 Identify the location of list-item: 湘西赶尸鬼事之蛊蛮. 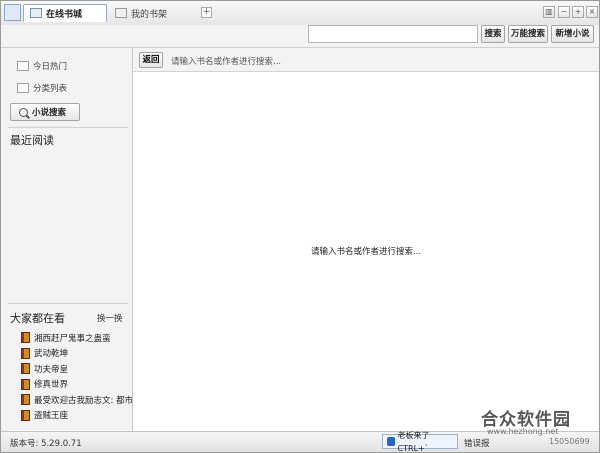
(77, 338).